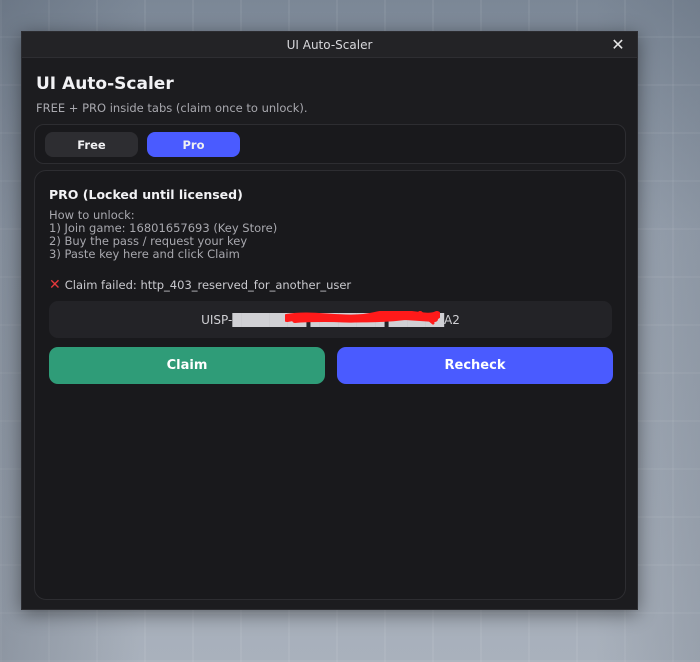 This screenshot has height=662, width=700. I want to click on tab-bar: Free Pro, so click(330, 144).